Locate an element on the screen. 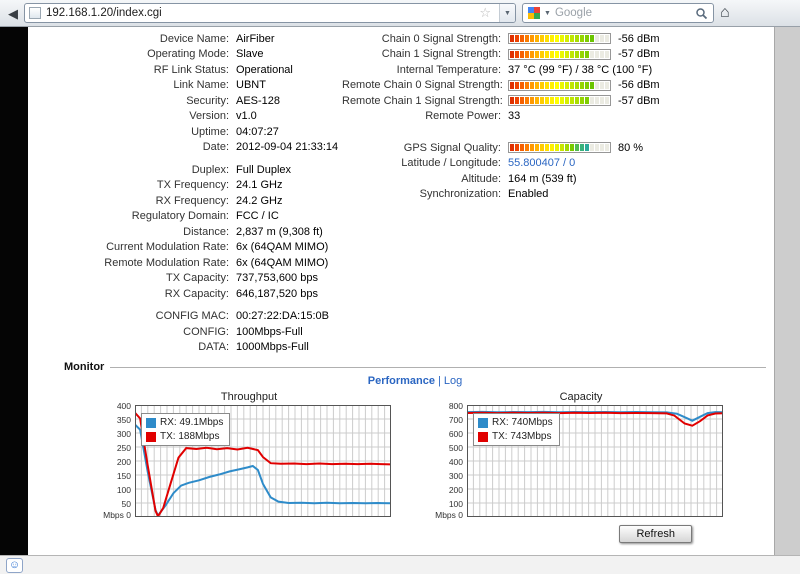 This screenshot has height=574, width=800. field-value-area: 2,837 m (9,308 ft) is located at coordinates (279, 232).